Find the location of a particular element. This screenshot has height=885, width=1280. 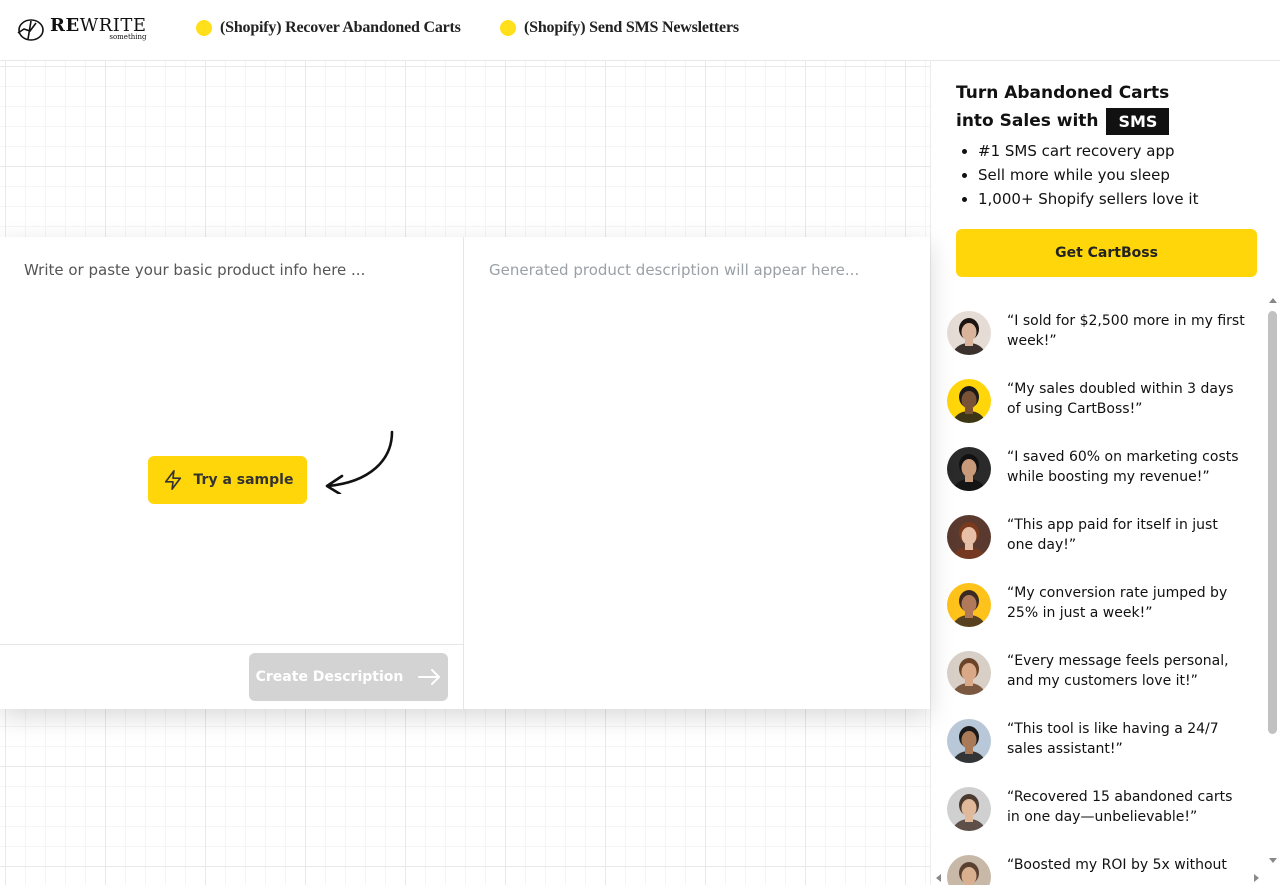

scroll-down-arrow-icon is located at coordinates (1273, 860).